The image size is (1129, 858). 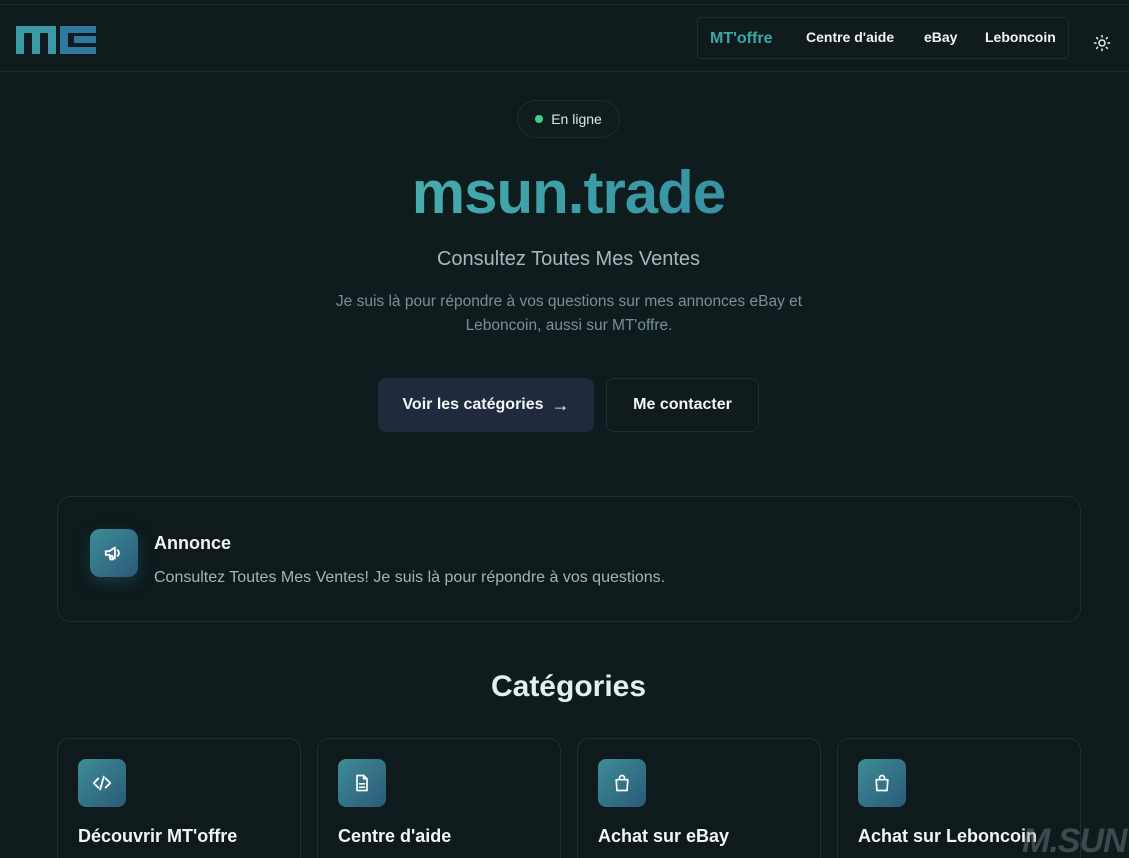 I want to click on megaphone-icon, so click(x=114, y=553).